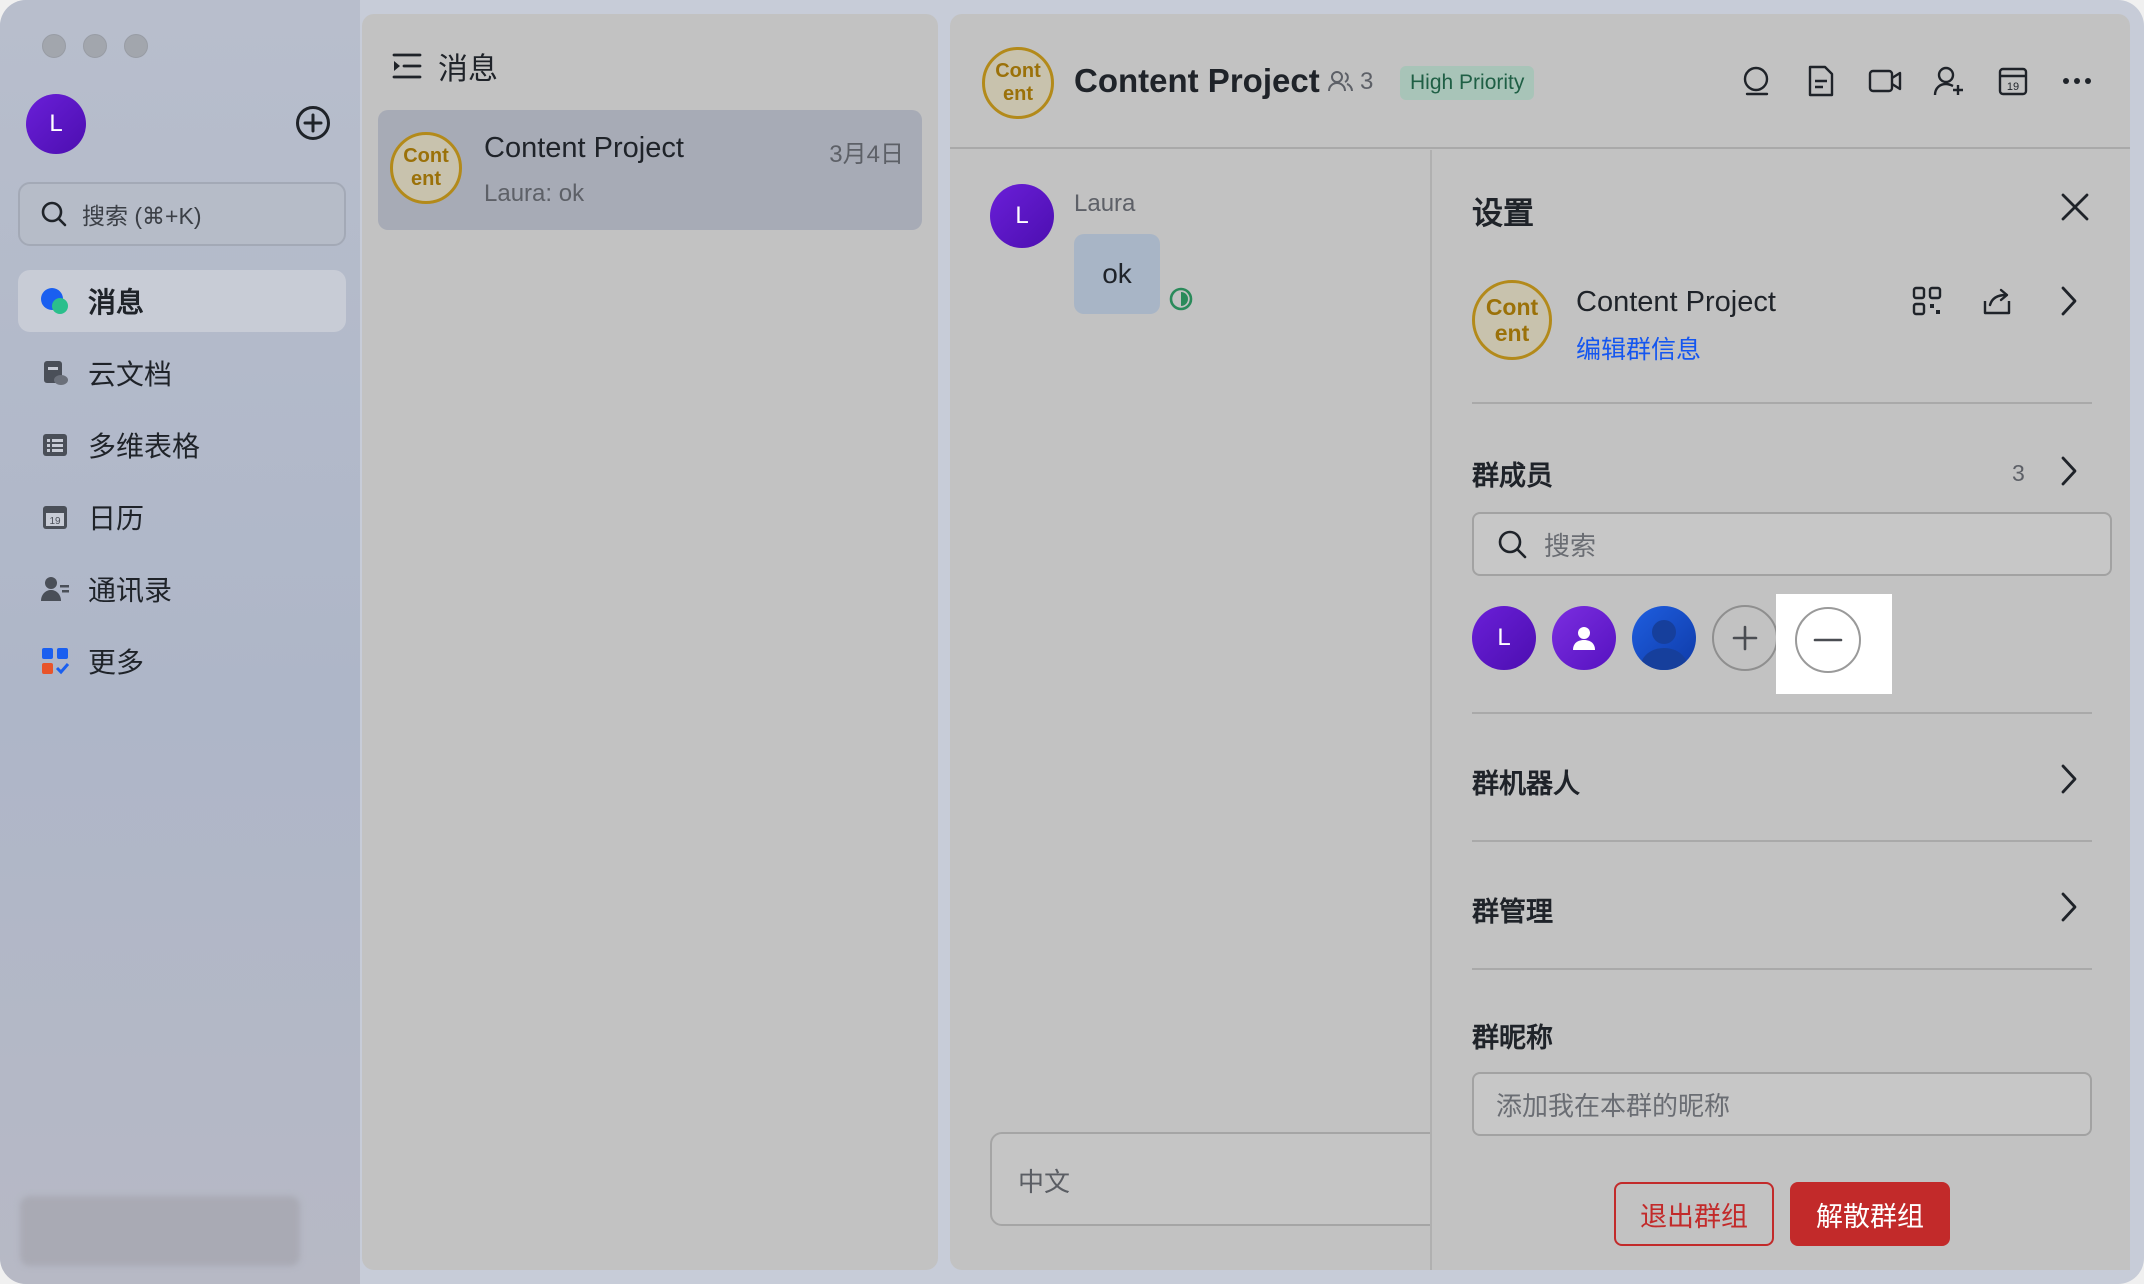 The image size is (2144, 1284). What do you see at coordinates (426, 168) in the screenshot?
I see `group-avatar: Cont ent` at bounding box center [426, 168].